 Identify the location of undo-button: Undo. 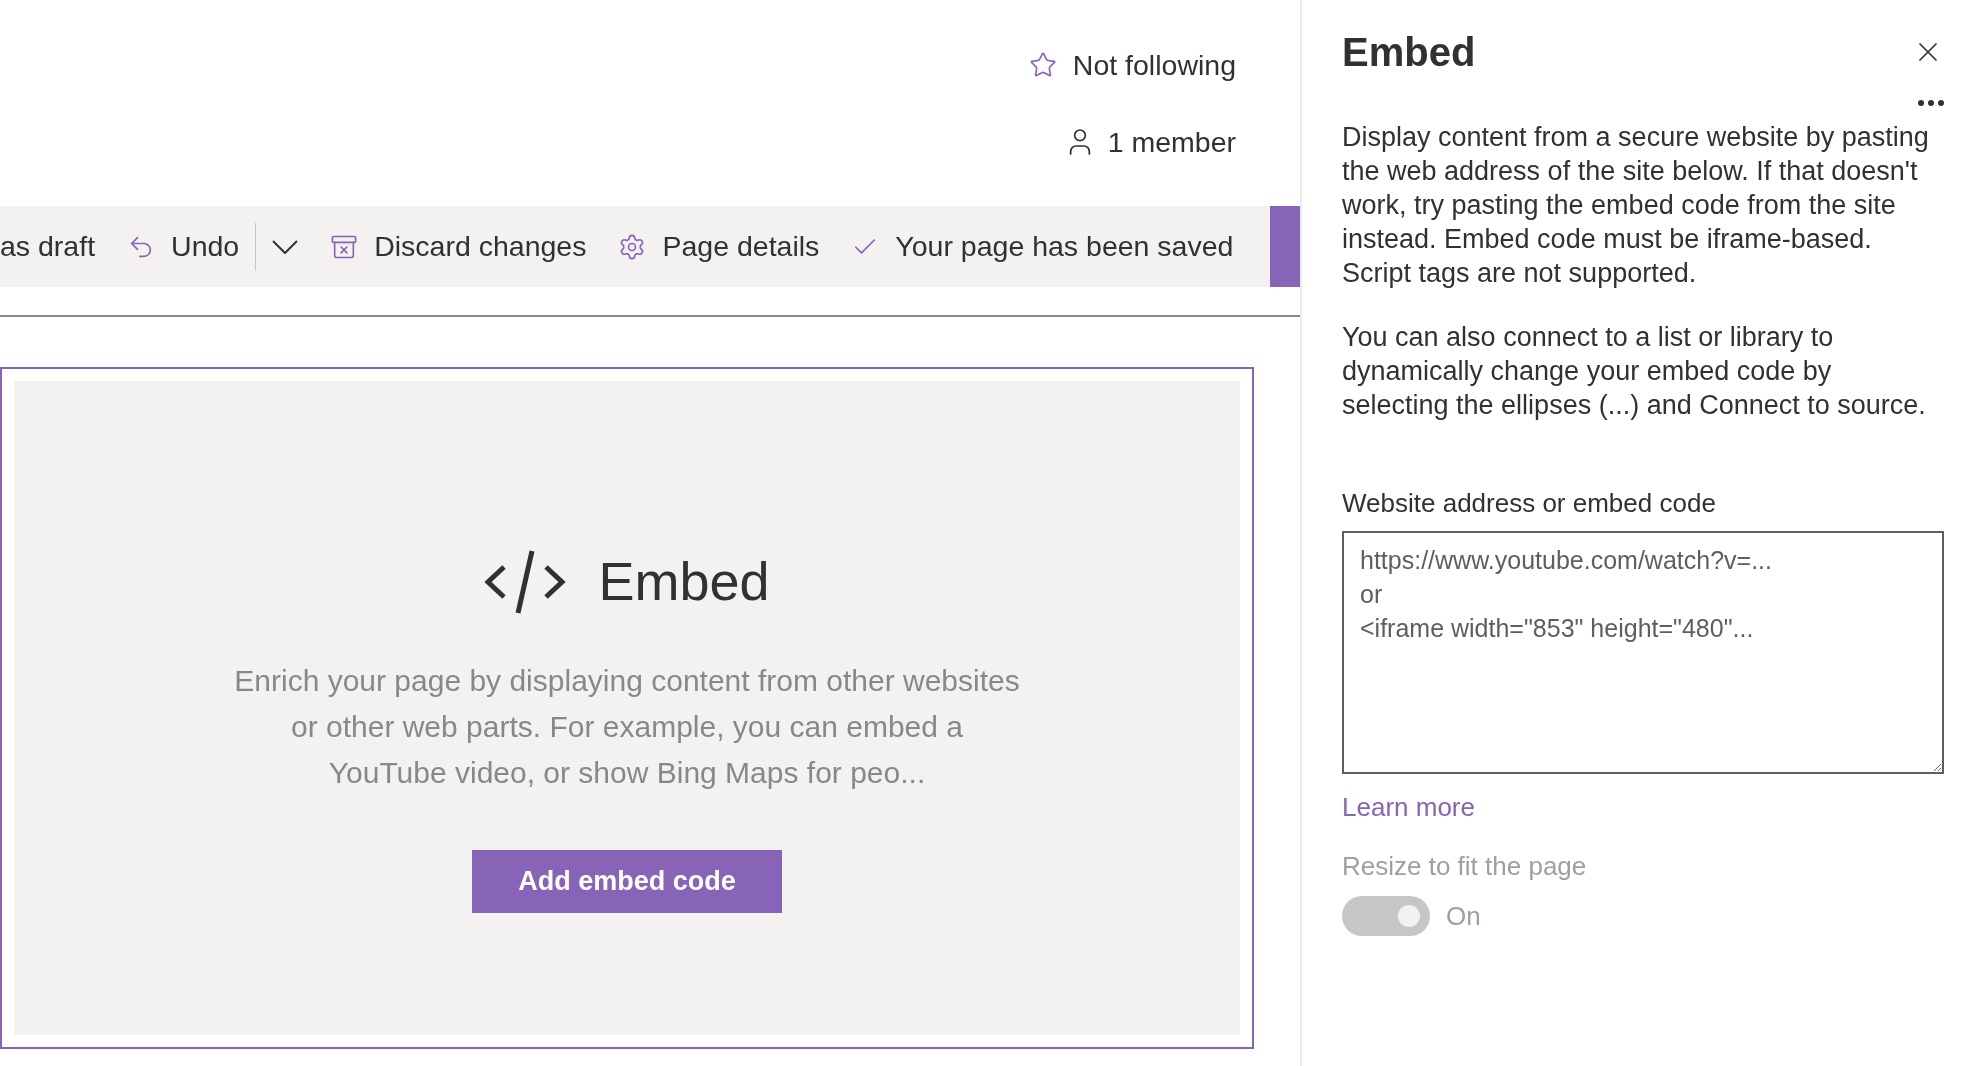
(183, 246).